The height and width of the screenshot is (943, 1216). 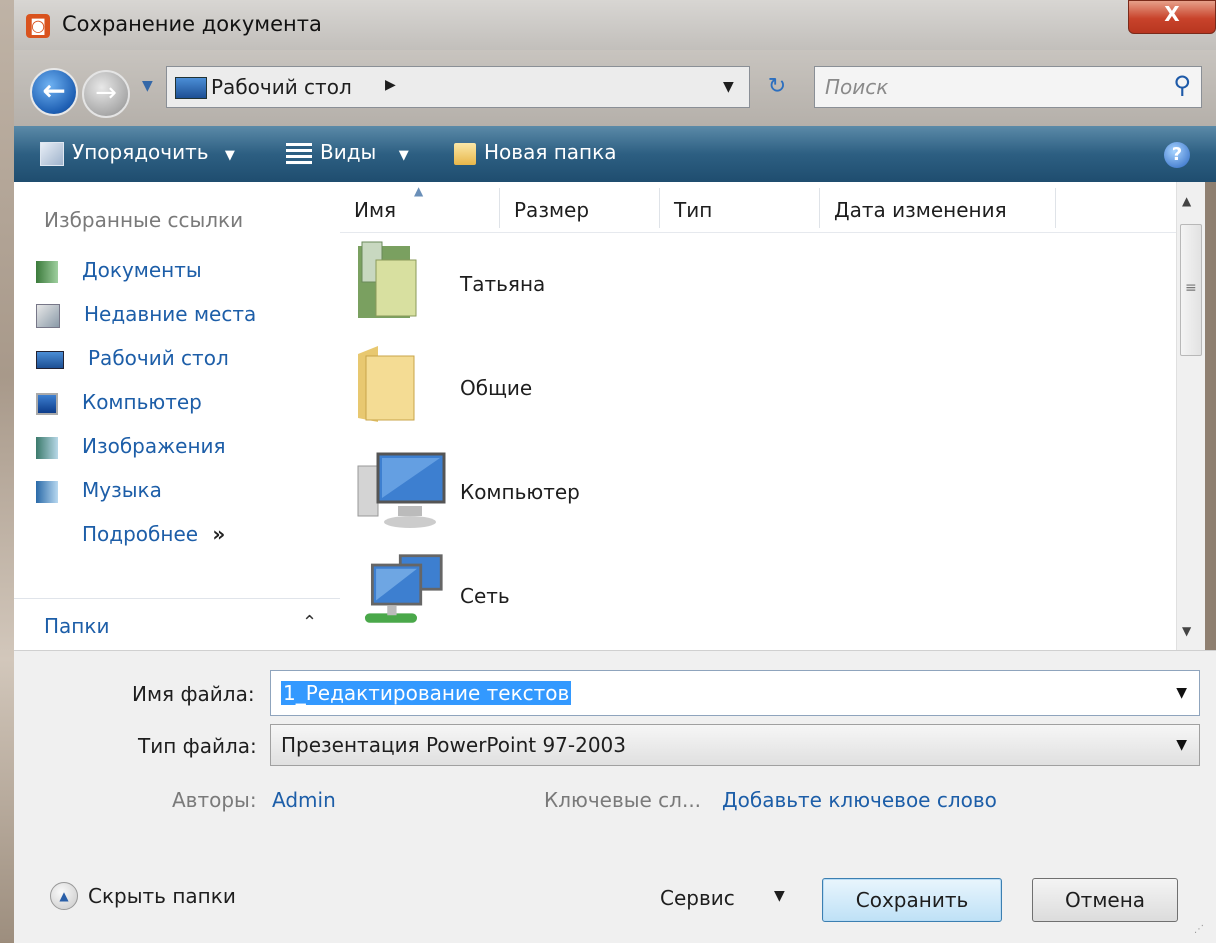 What do you see at coordinates (219, 534) in the screenshot?
I see `chevron-right-icon: »` at bounding box center [219, 534].